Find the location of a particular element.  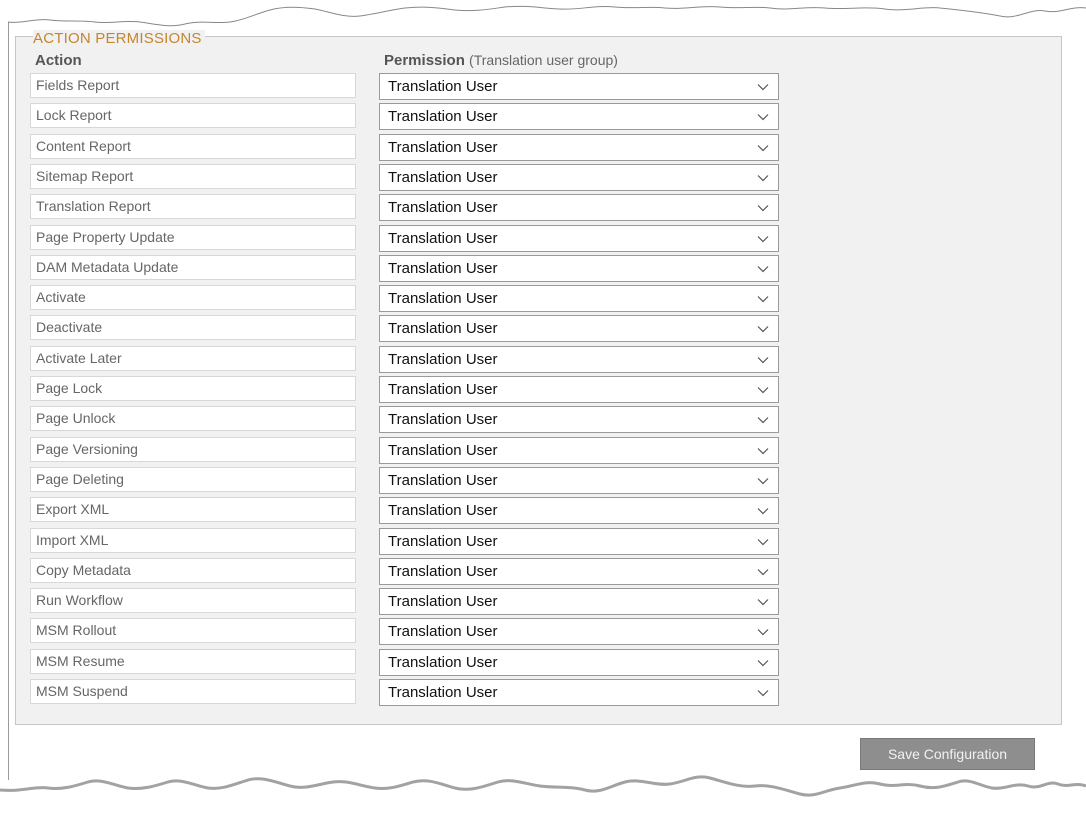

permission-row: Page Versioning Translation User is located at coordinates (410, 450).